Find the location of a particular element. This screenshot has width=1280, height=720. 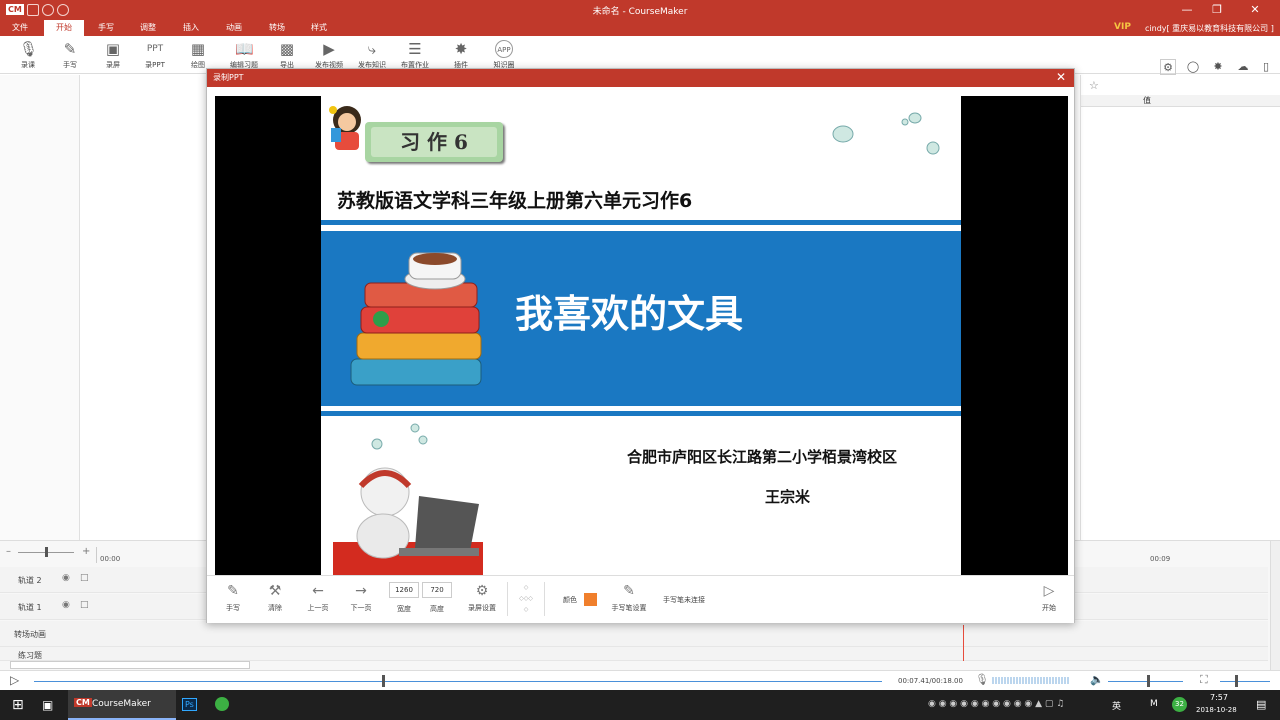

cloud-icon: ☁ is located at coordinates (1243, 67).